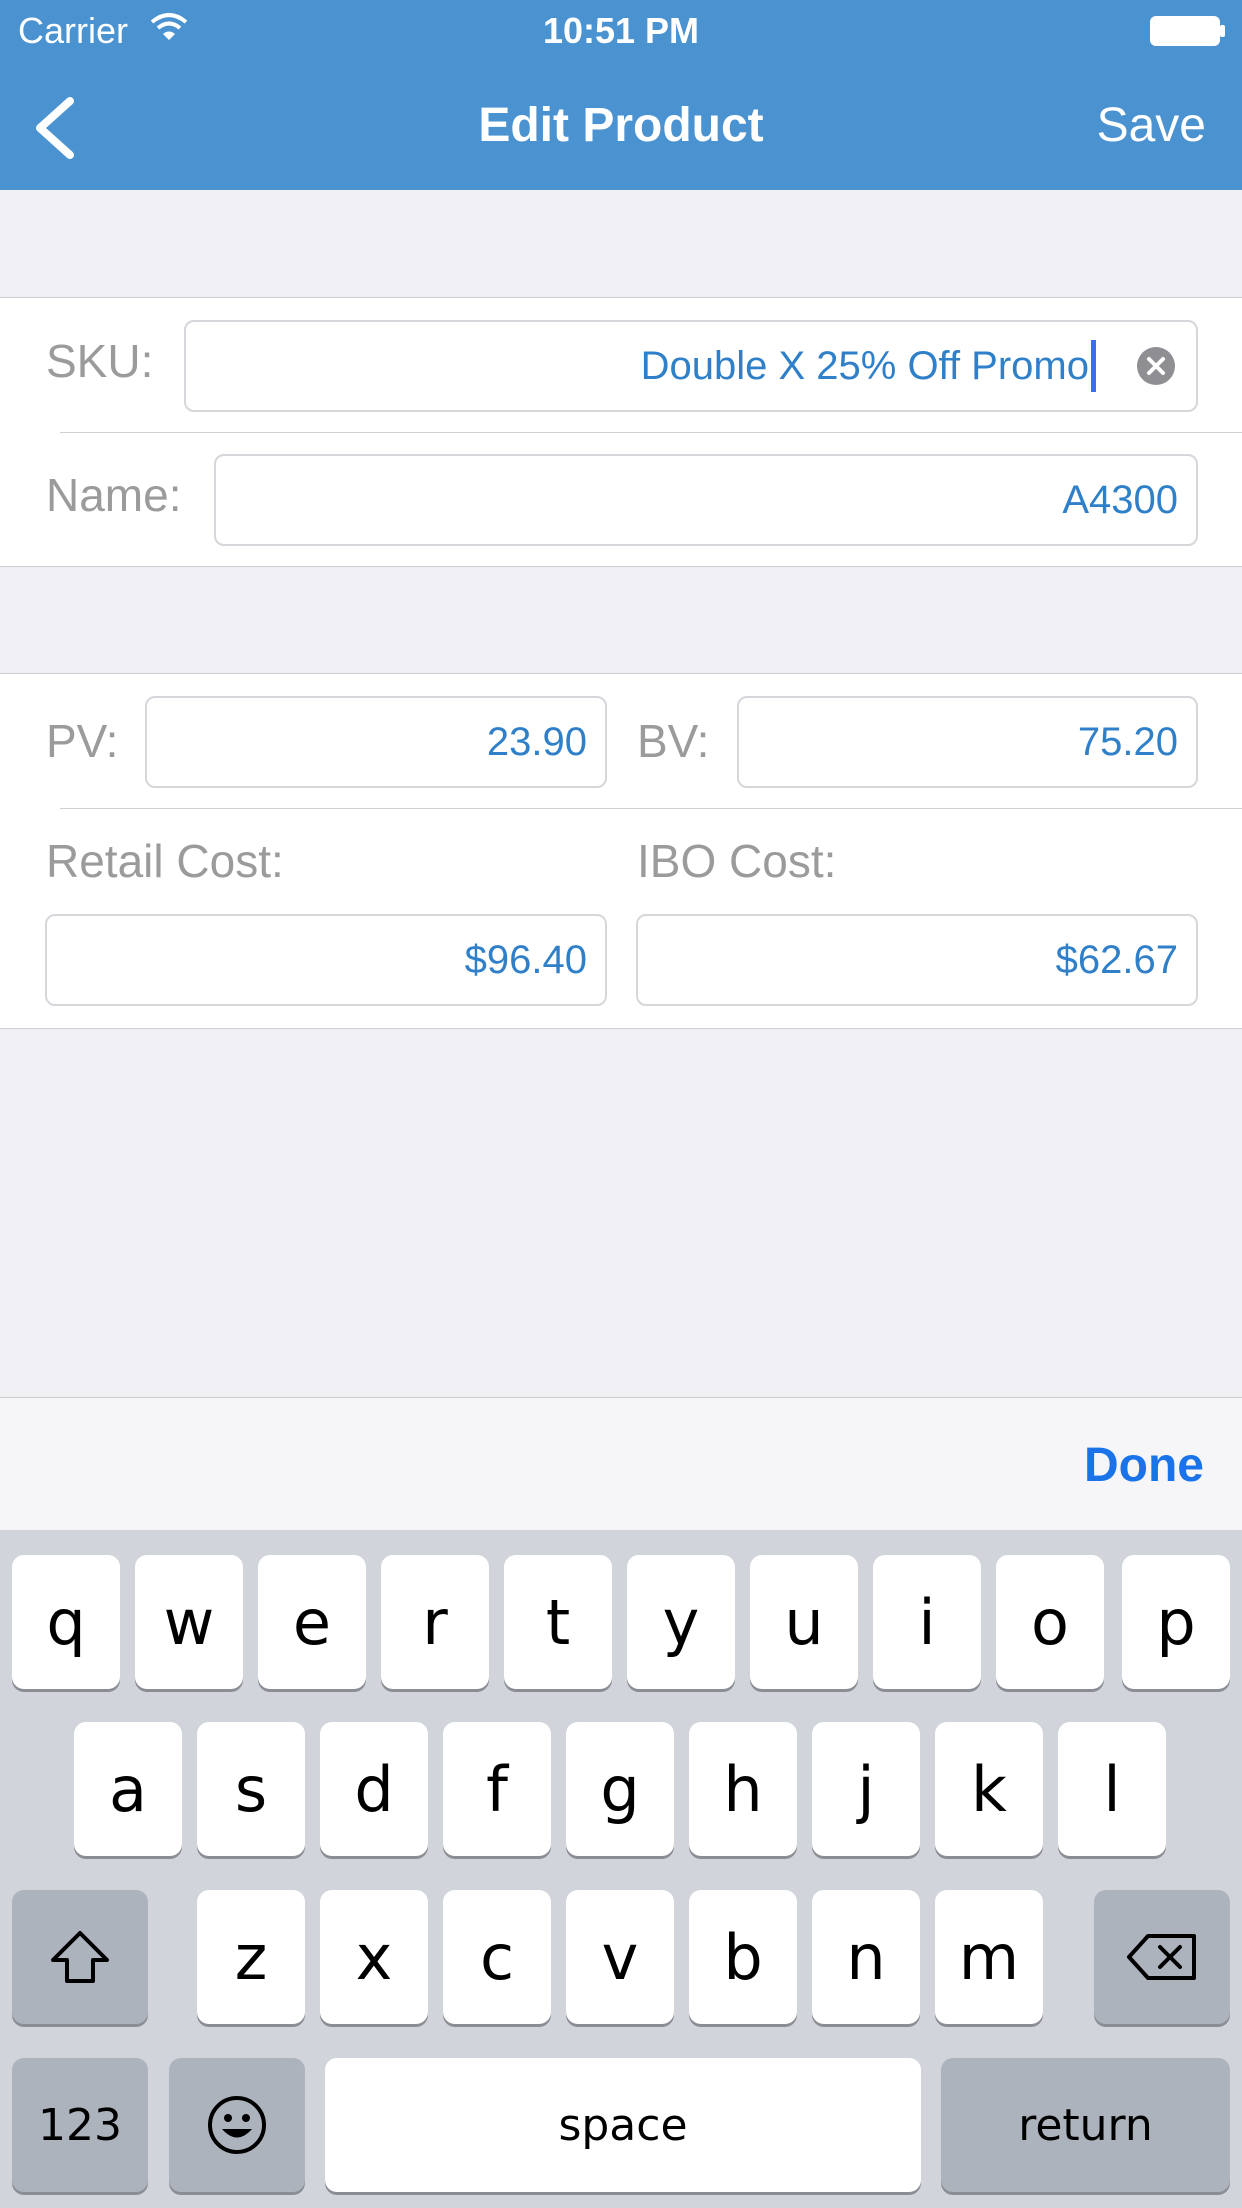  Describe the element at coordinates (1093, 366) in the screenshot. I see `text-cursor` at that location.